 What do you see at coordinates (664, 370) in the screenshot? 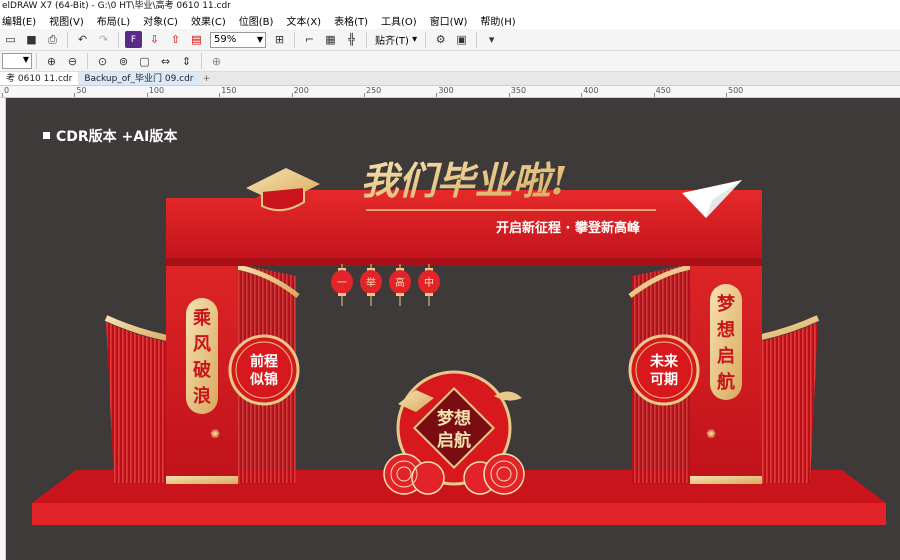
I see `right-medallion: 未来 可期` at bounding box center [664, 370].